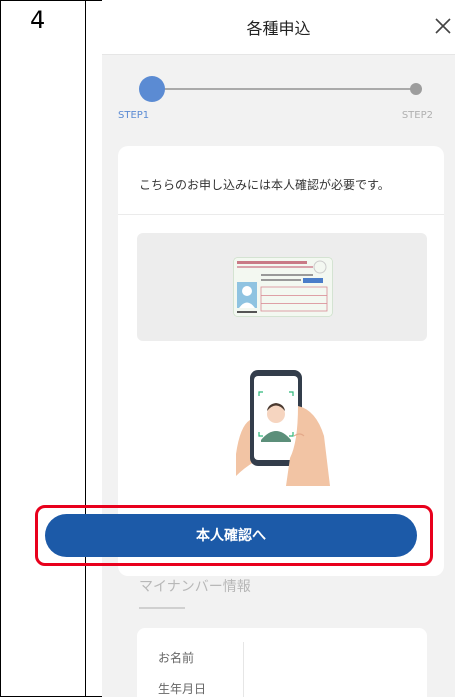  I want to click on verification-notice: こちらのお申し込みには本人確認が必要です。, so click(264, 185).